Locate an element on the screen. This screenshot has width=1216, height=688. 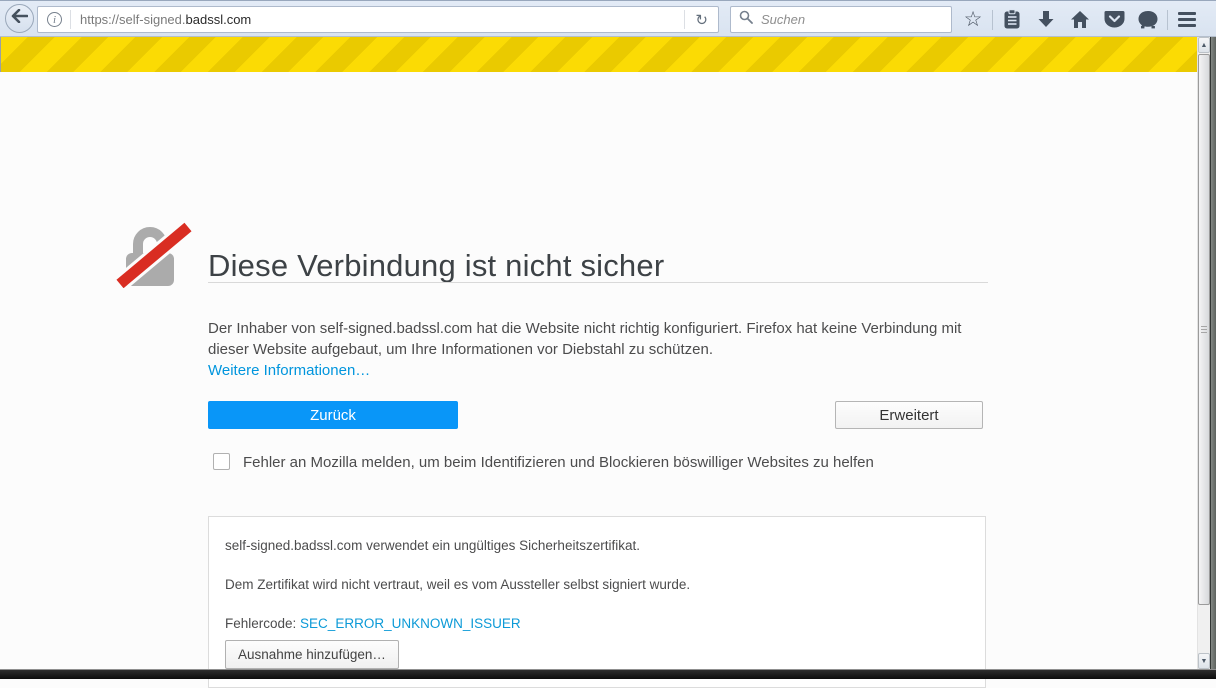
downloads-icon is located at coordinates (1046, 20).